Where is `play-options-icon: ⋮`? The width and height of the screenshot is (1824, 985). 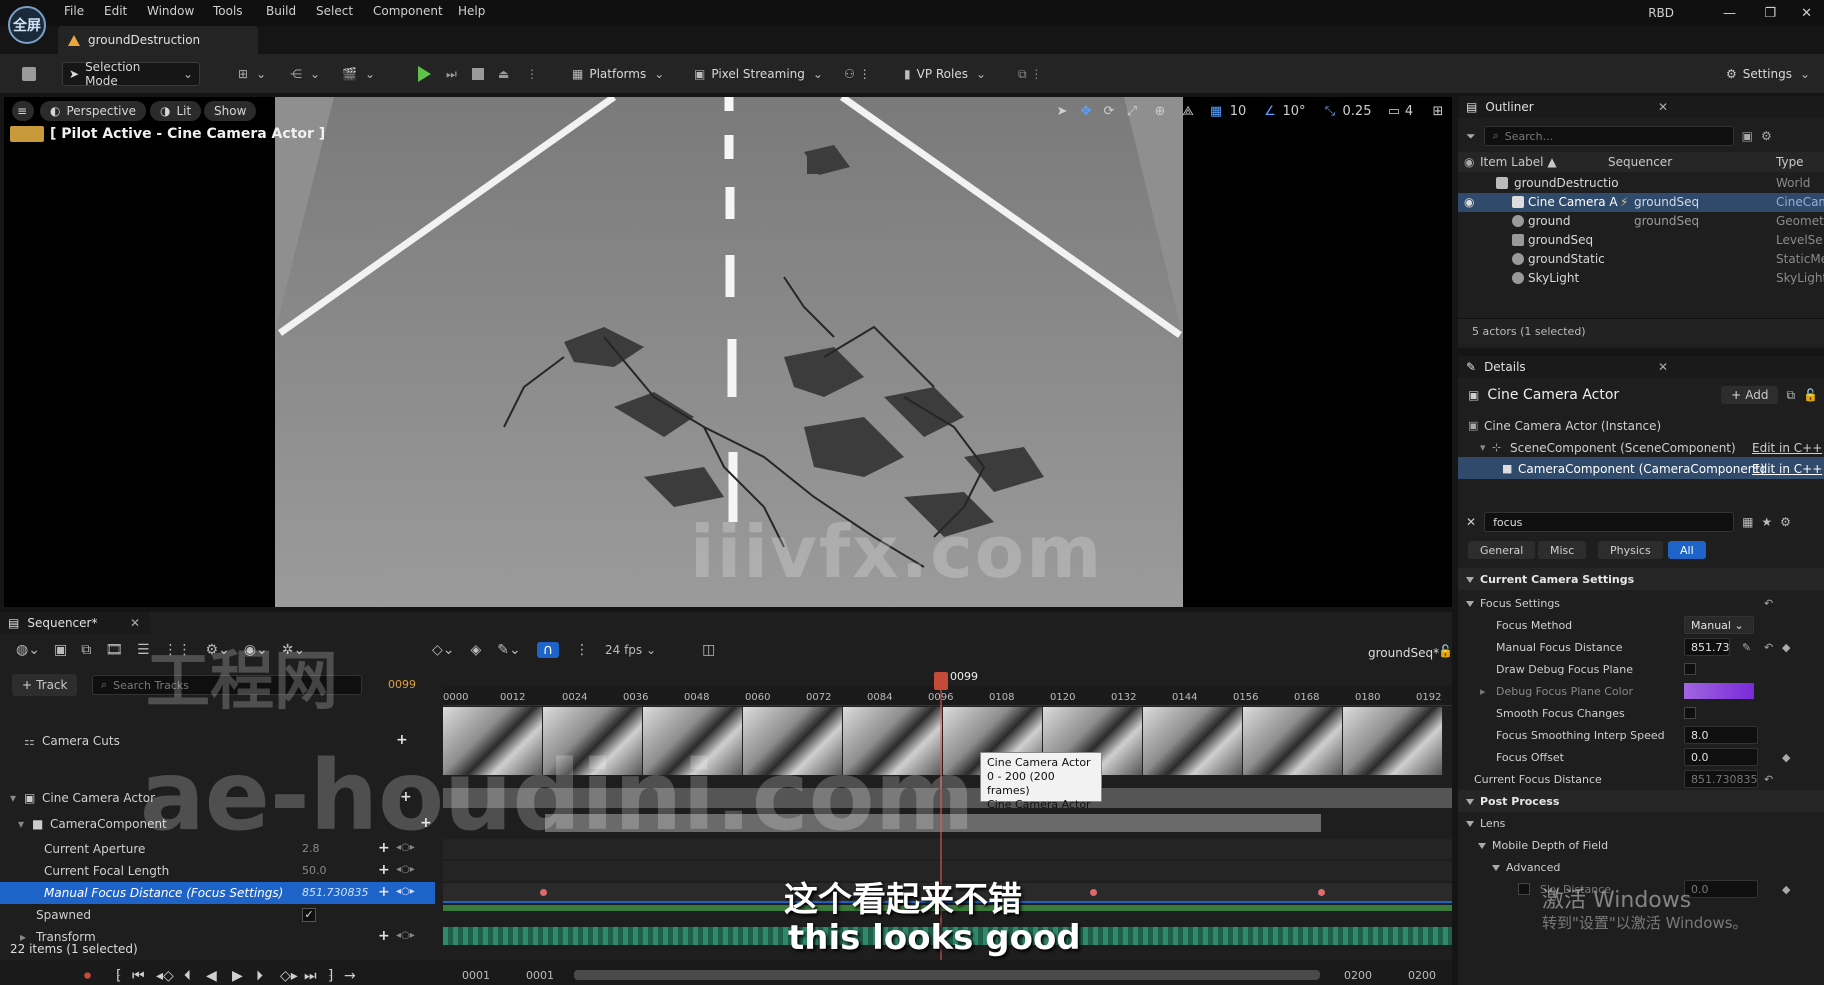 play-options-icon: ⋮ is located at coordinates (532, 74).